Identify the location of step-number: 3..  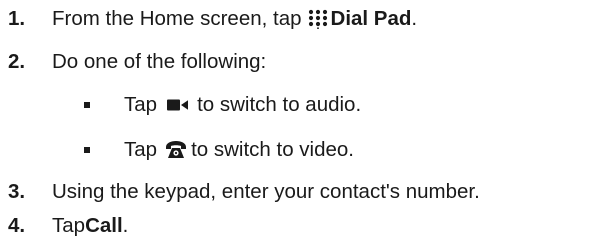
(17, 191).